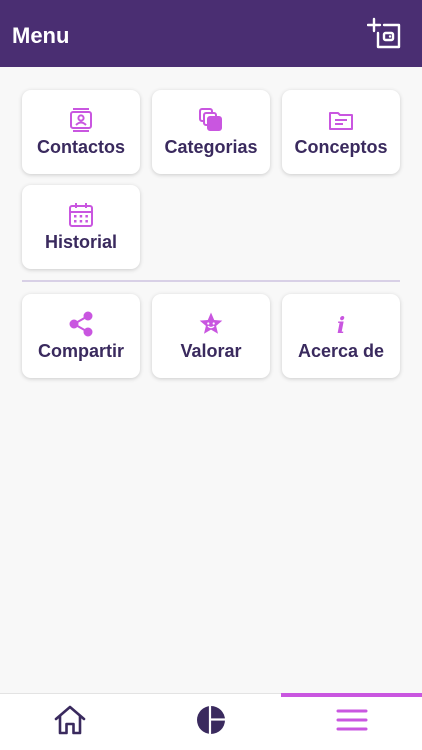 The height and width of the screenshot is (750, 422). What do you see at coordinates (341, 146) in the screenshot?
I see `menu-tile-label: Conceptos` at bounding box center [341, 146].